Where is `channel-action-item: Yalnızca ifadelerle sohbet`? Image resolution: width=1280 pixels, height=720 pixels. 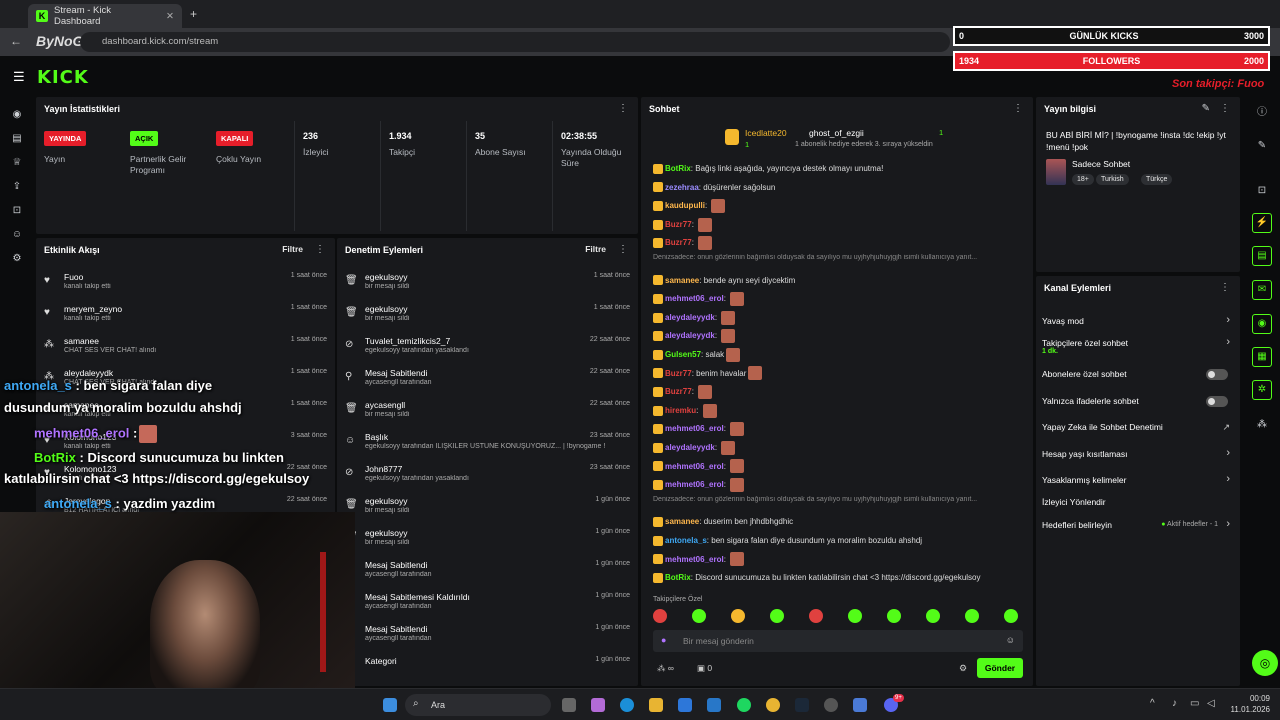 channel-action-item: Yalnızca ifadelerle sohbet is located at coordinates (1137, 401).